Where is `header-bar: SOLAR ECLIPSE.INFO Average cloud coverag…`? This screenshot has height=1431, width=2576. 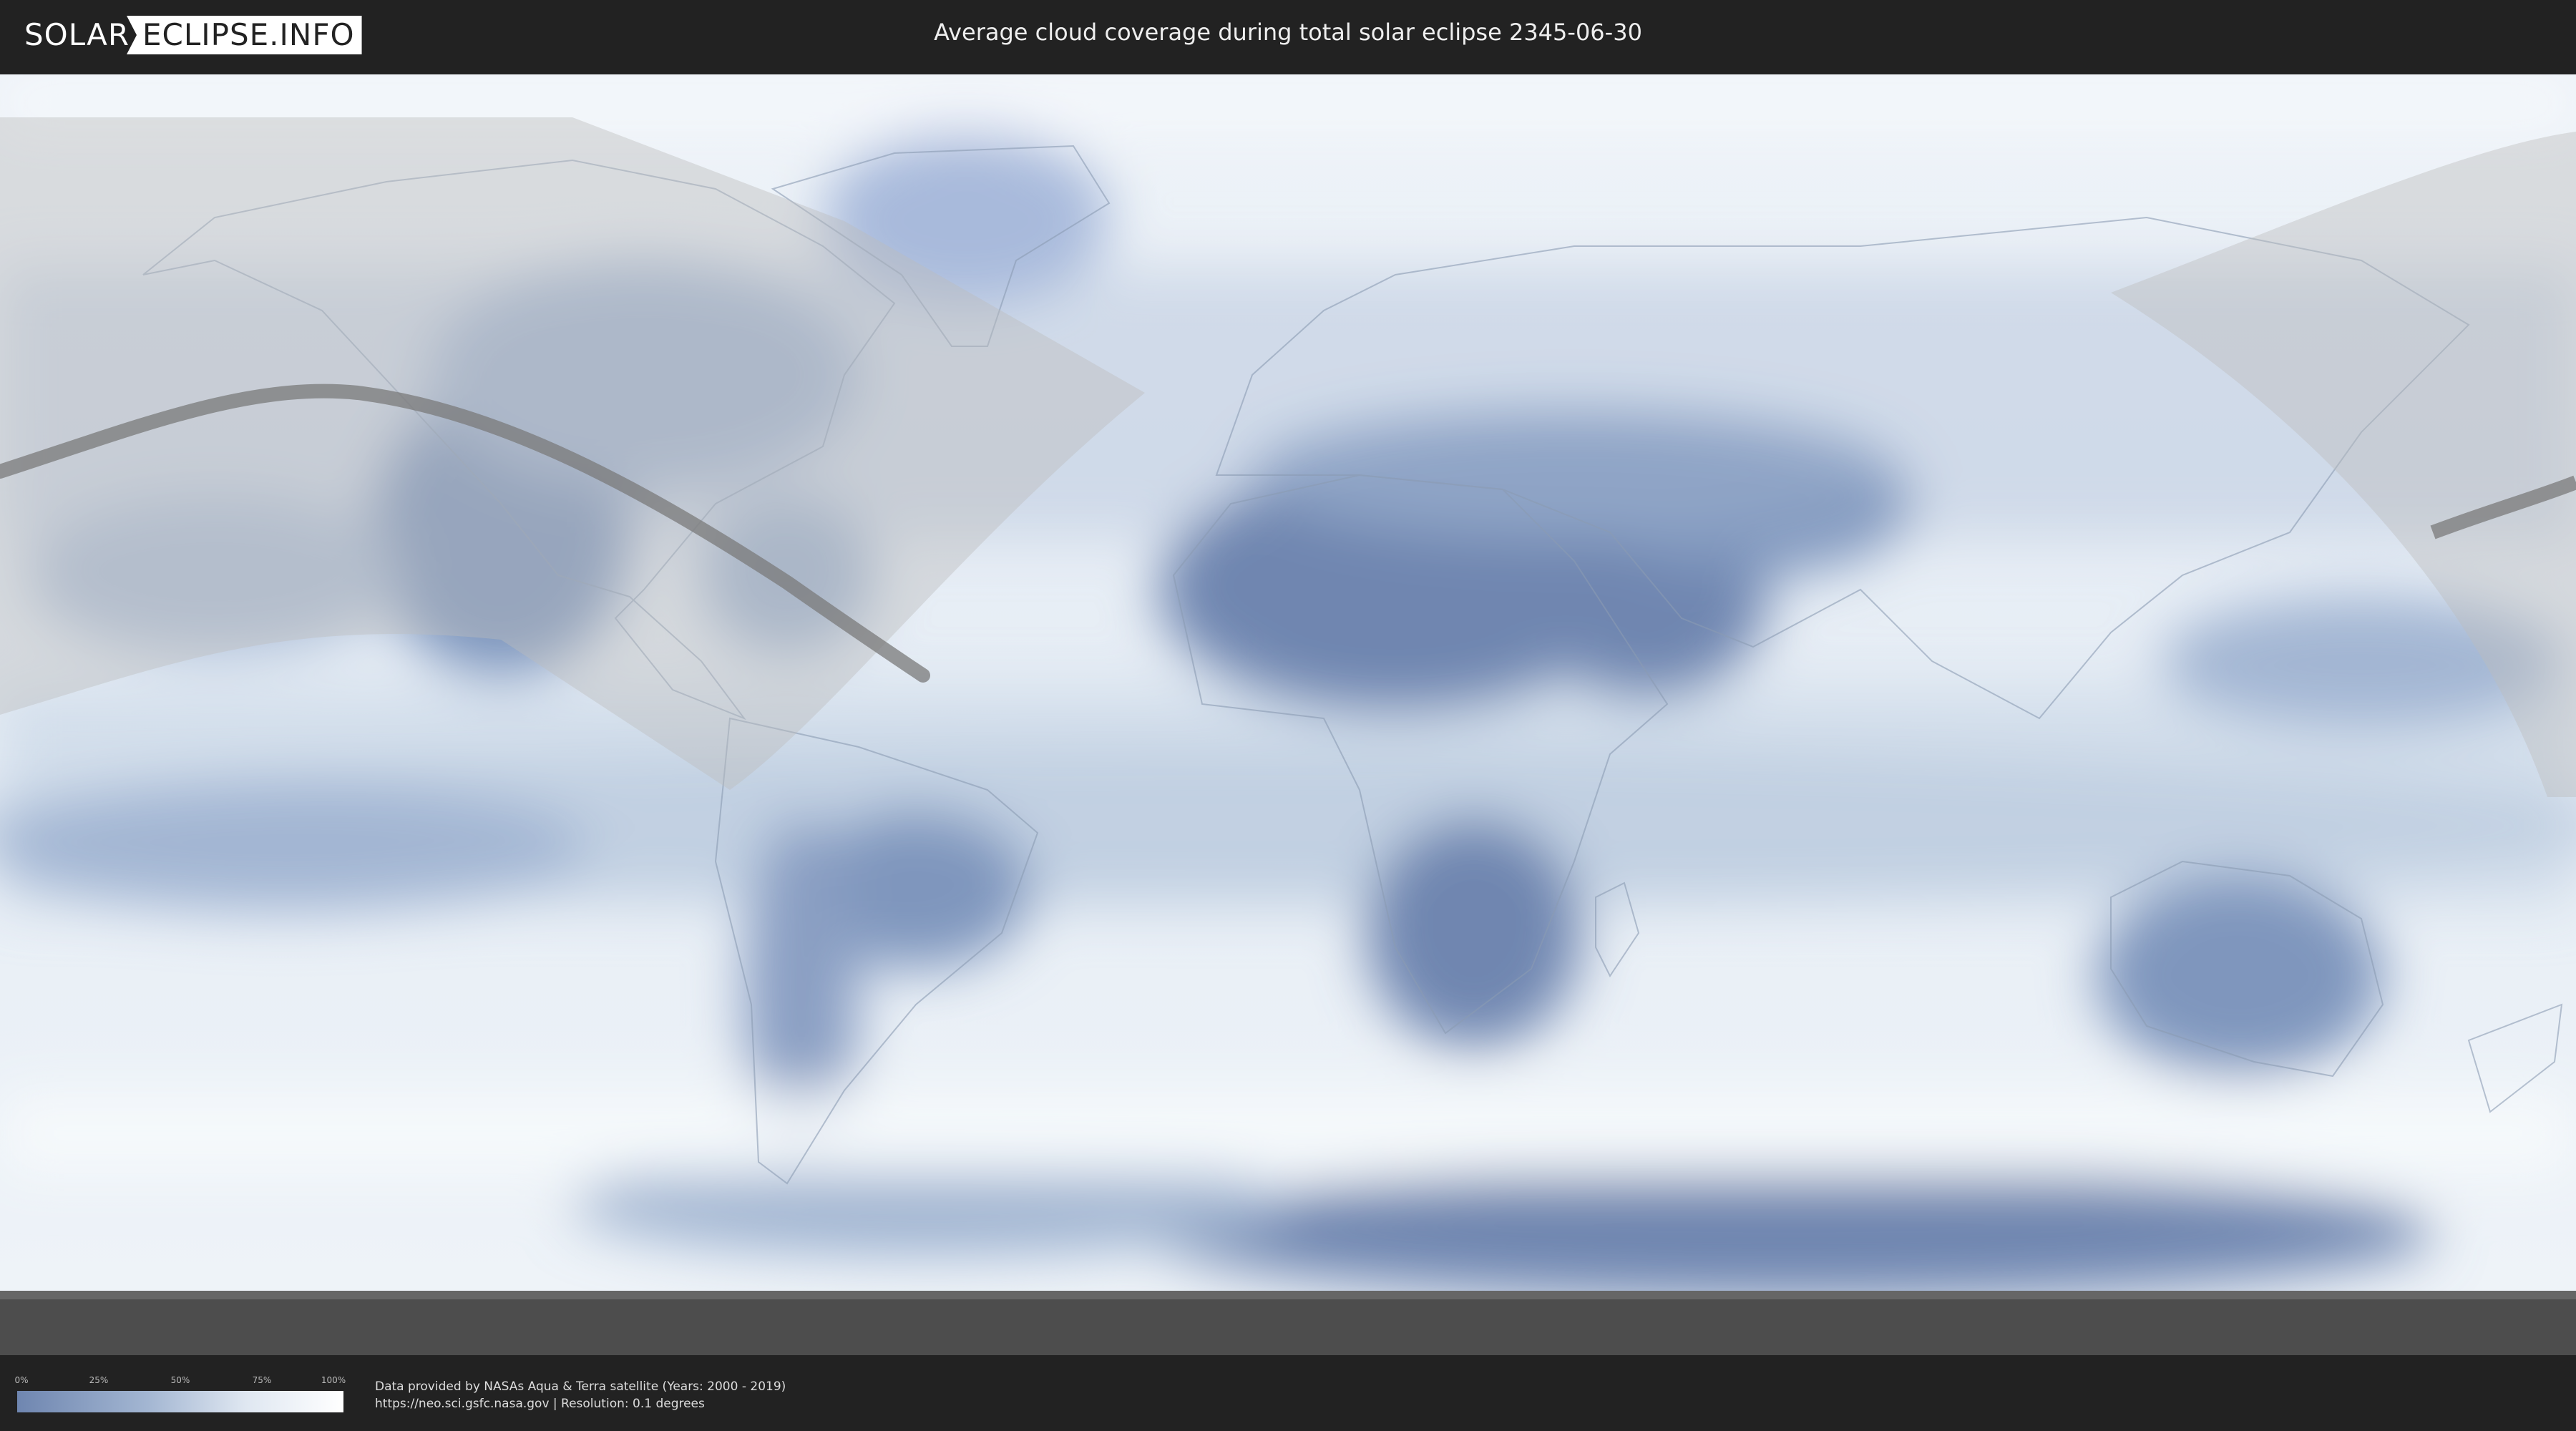
header-bar: SOLAR ECLIPSE.INFO Average cloud coverag… is located at coordinates (1288, 36).